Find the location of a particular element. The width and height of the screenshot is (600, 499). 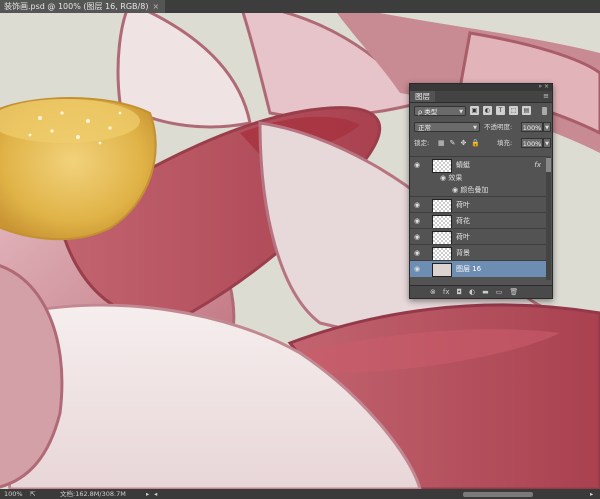

tab-layers: 图层 is located at coordinates (422, 96).